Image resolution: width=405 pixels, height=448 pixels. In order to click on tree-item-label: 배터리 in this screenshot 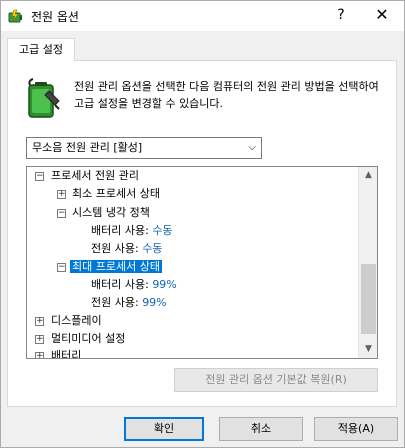, I will do `click(66, 353)`.